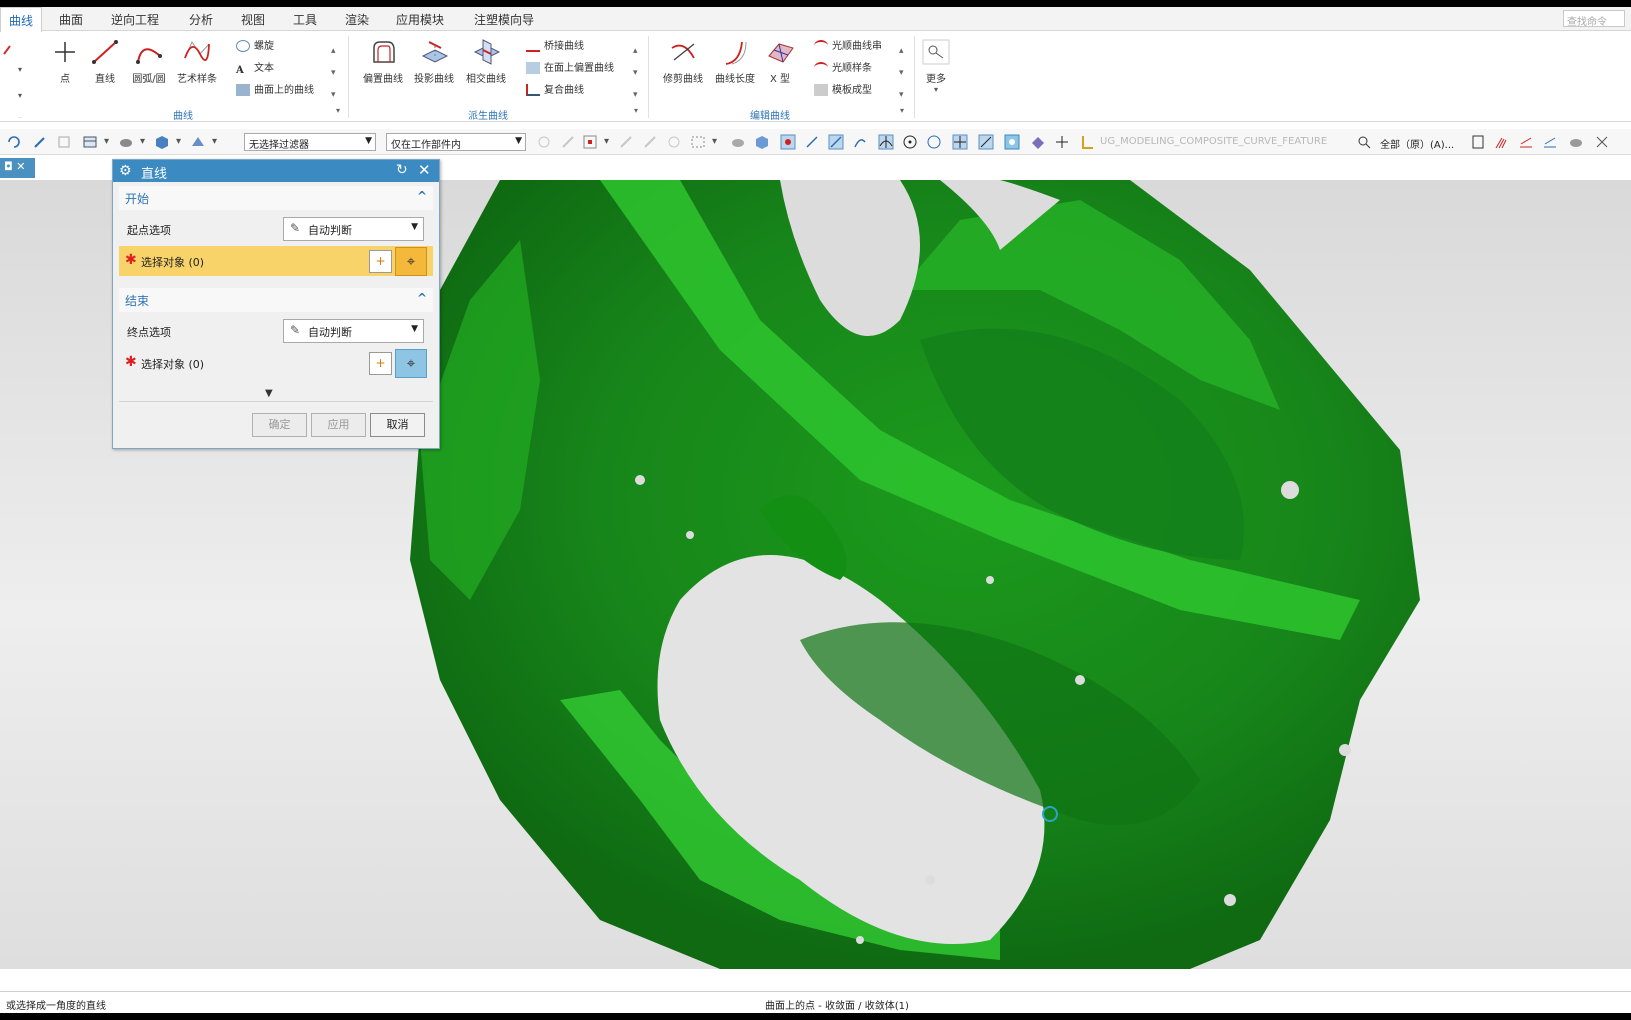  Describe the element at coordinates (21, 19) in the screenshot. I see `tab-curve: 曲线` at that location.